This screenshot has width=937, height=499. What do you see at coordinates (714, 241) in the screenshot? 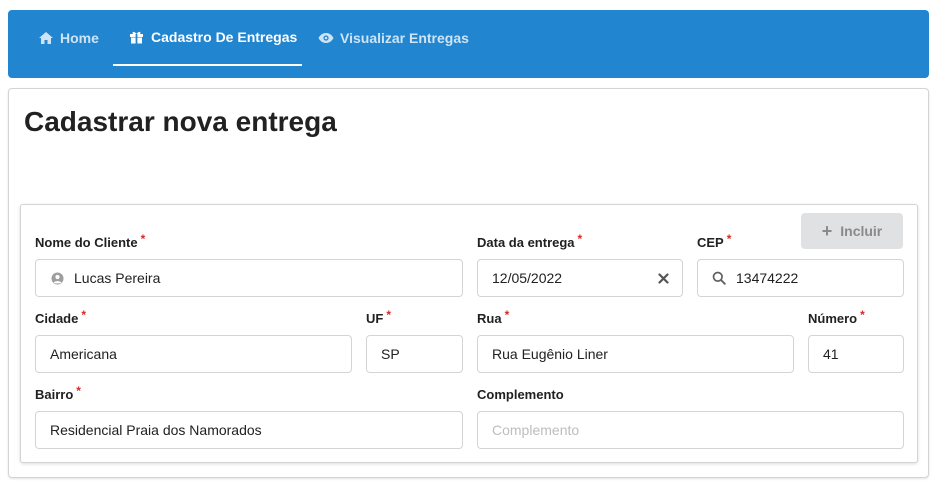
I see `cep-label: CEP *` at bounding box center [714, 241].